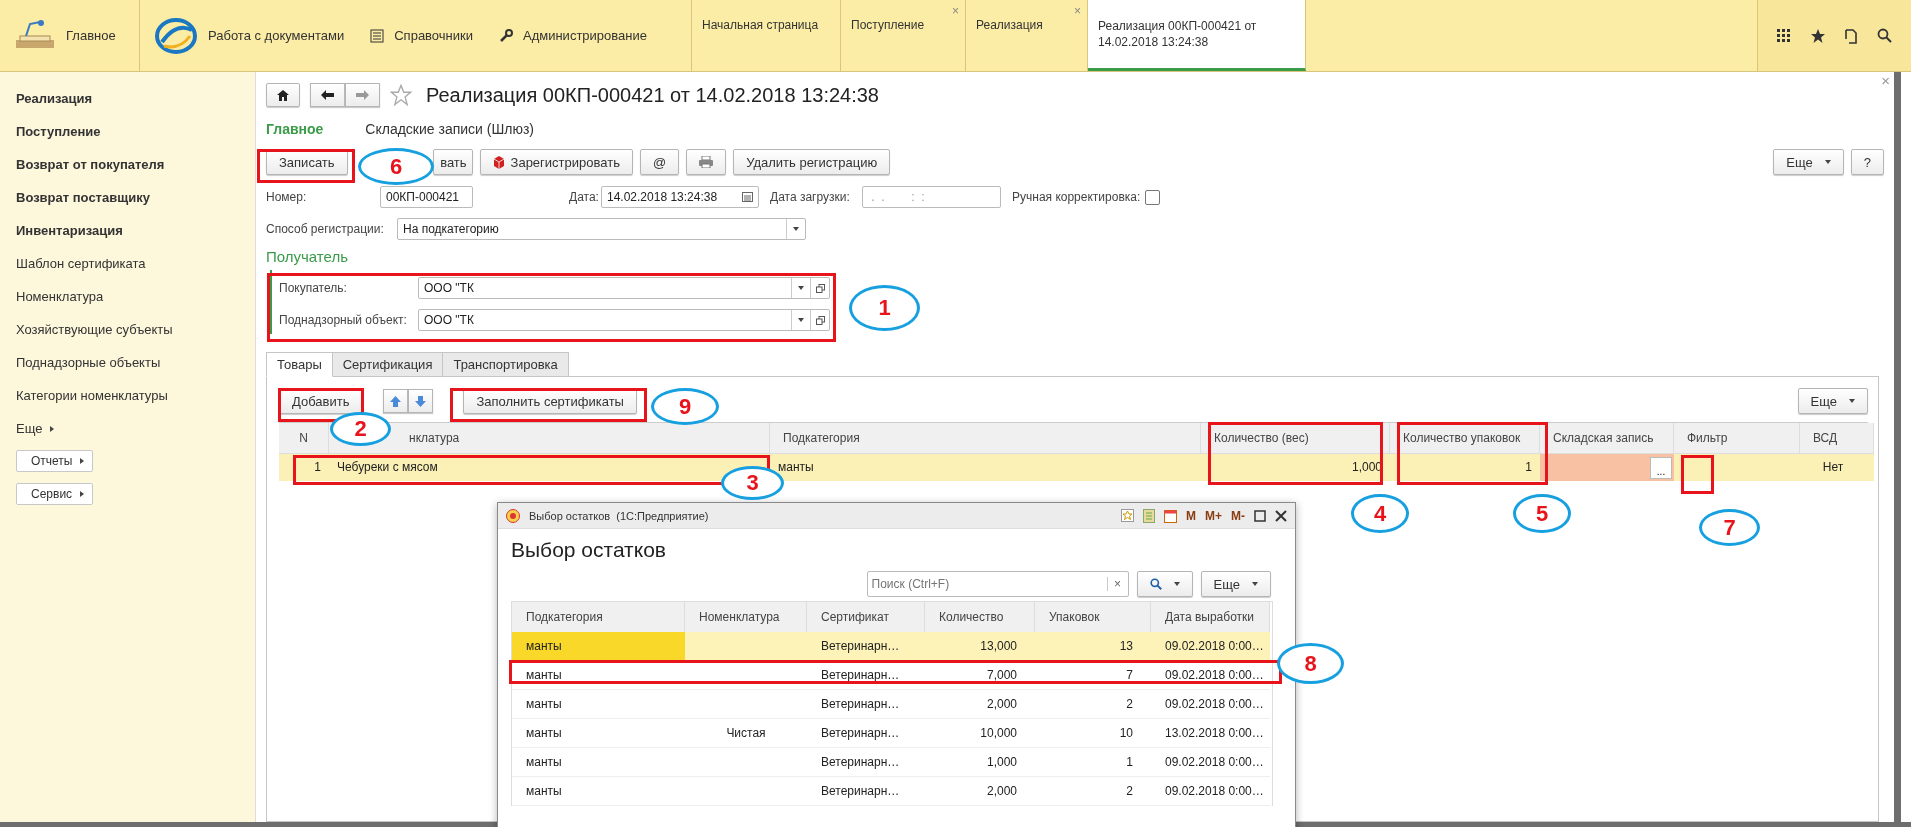 The height and width of the screenshot is (827, 1911). Describe the element at coordinates (1281, 515) in the screenshot. I see `close-icon` at that location.